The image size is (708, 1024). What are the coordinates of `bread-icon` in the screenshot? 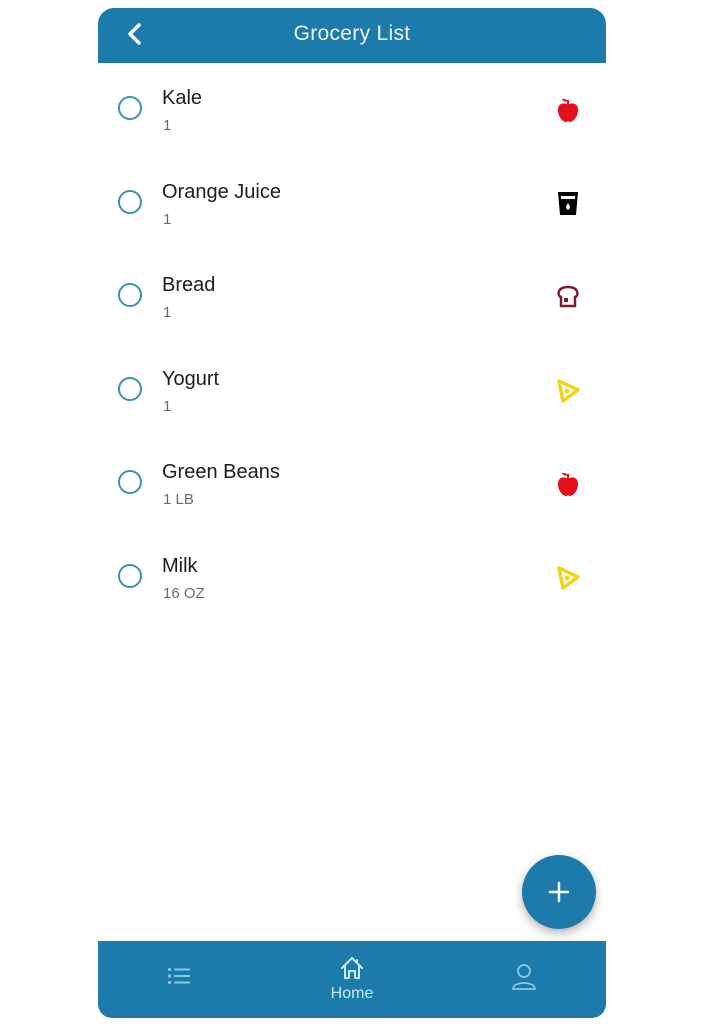 It's located at (568, 296).